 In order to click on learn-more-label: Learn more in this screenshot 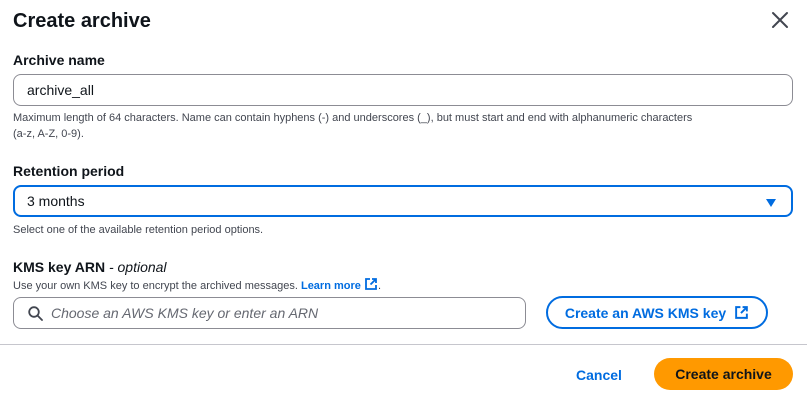, I will do `click(330, 286)`.